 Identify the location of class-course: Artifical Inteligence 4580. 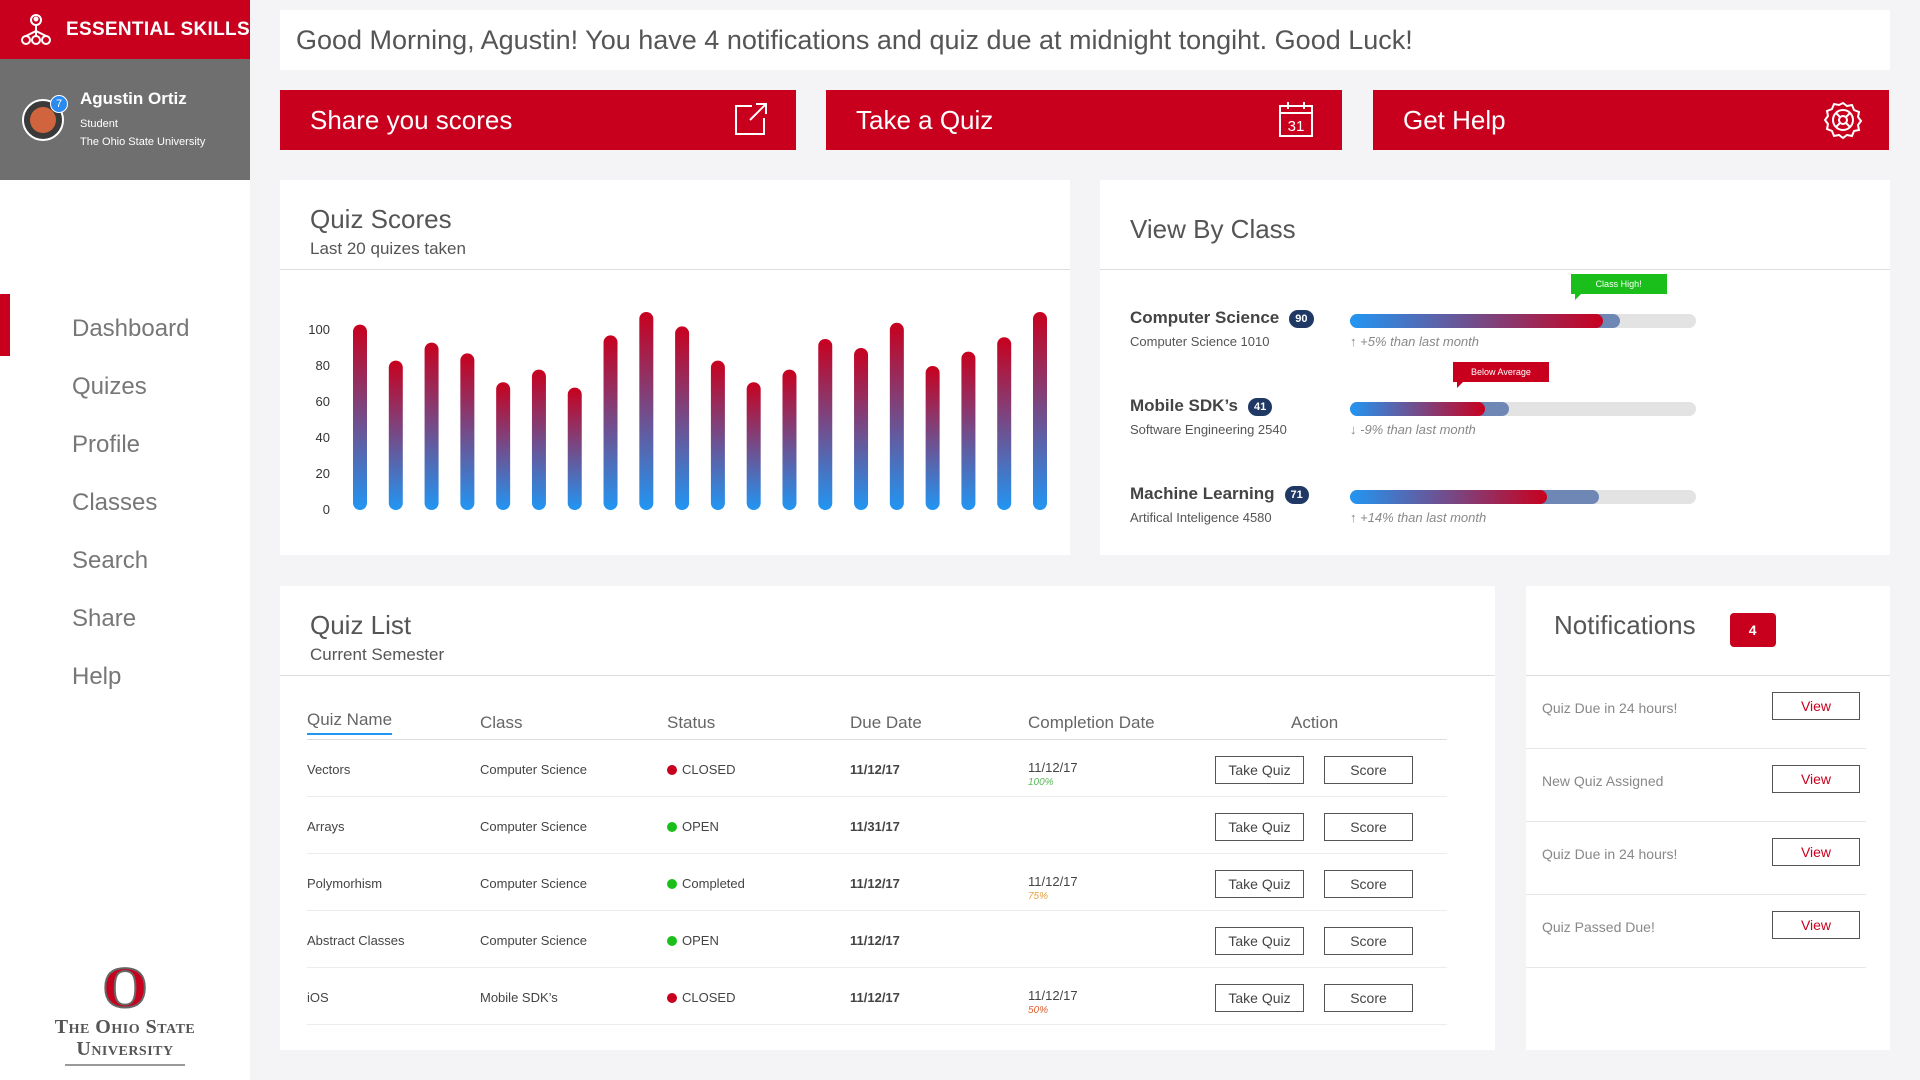
(1201, 517).